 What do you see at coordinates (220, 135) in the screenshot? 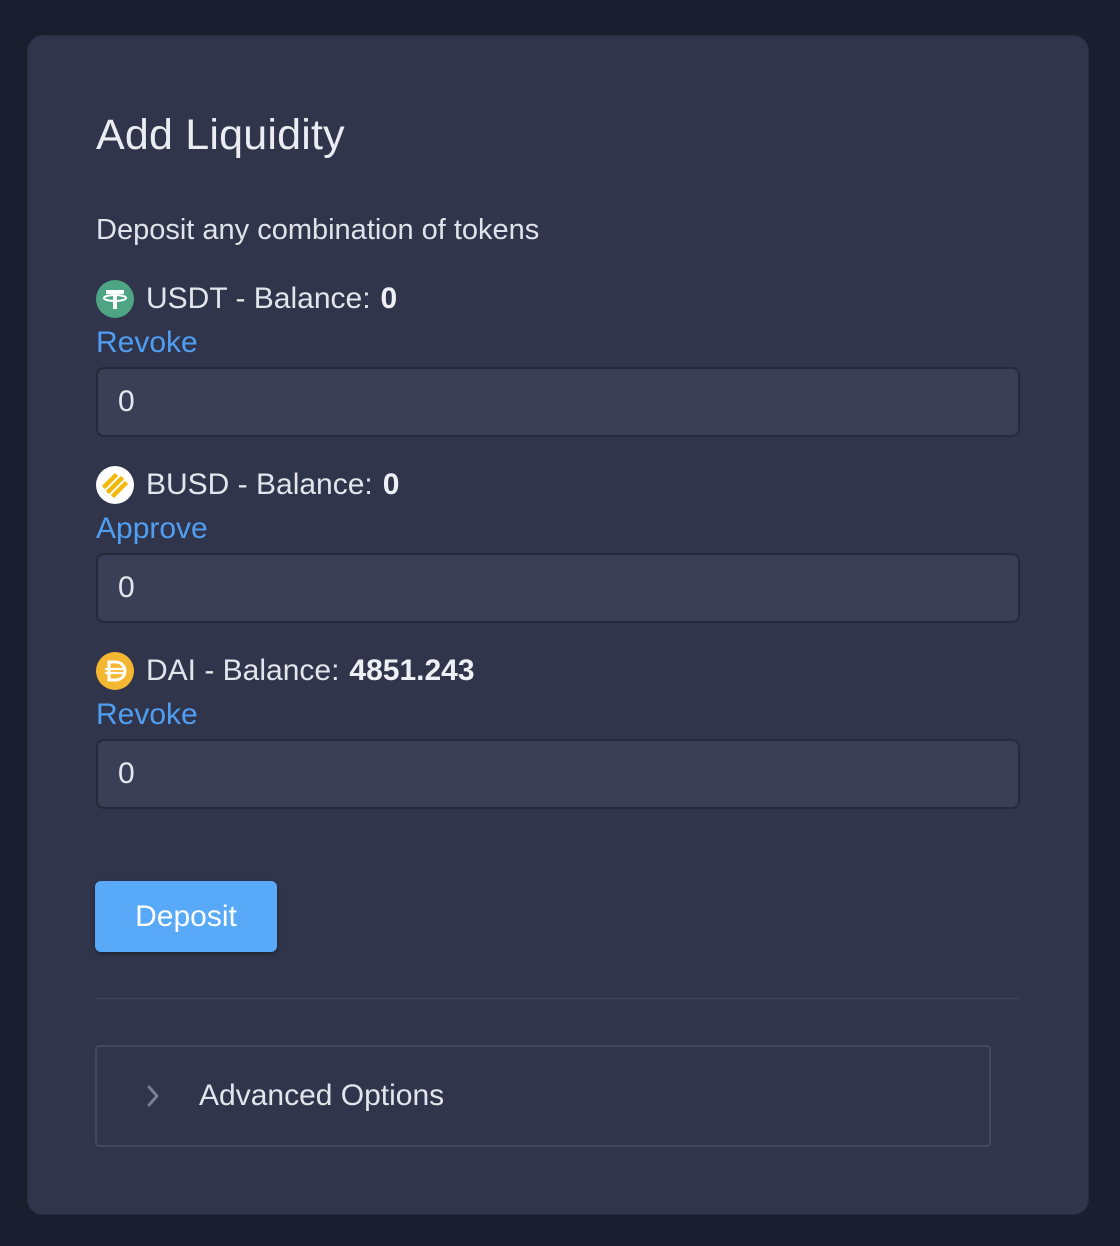
I see `page-title: Add Liquidity` at bounding box center [220, 135].